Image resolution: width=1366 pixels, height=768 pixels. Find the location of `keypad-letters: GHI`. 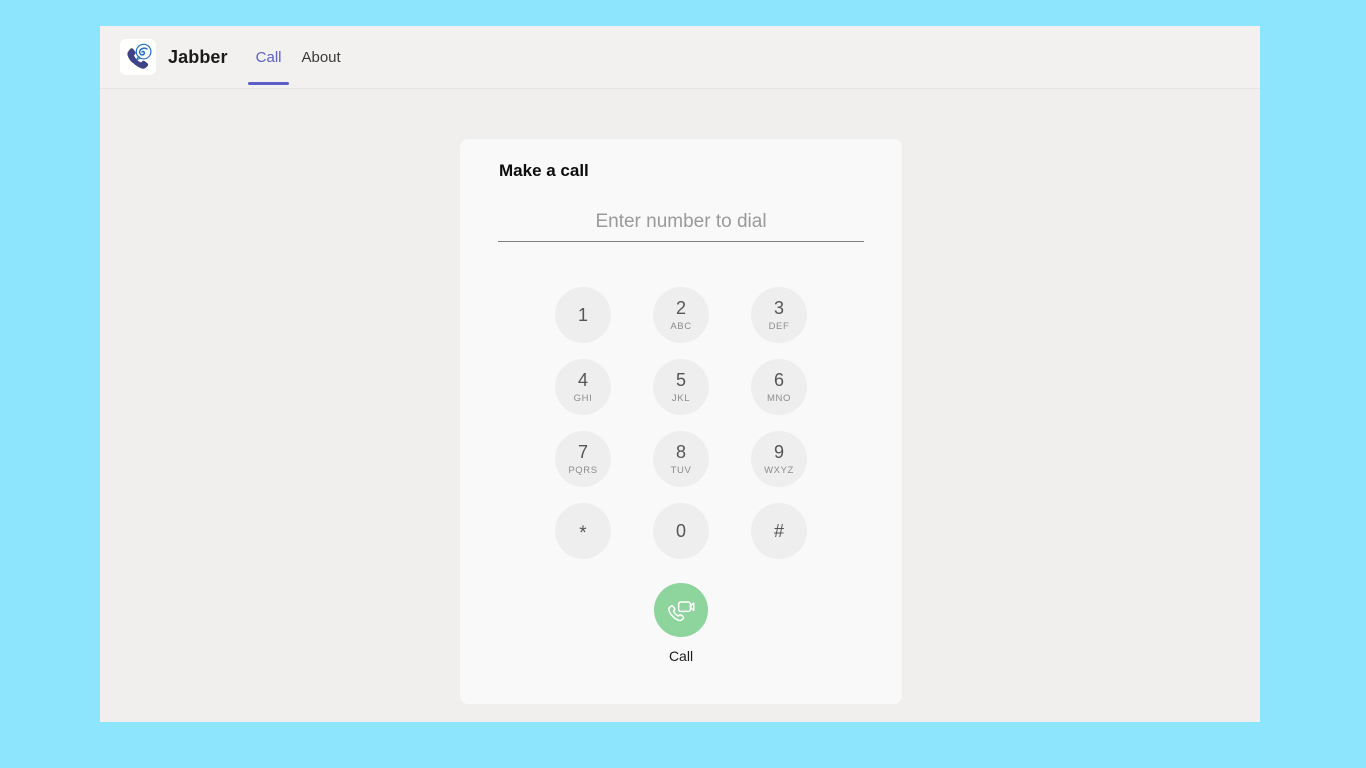

keypad-letters: GHI is located at coordinates (583, 398).